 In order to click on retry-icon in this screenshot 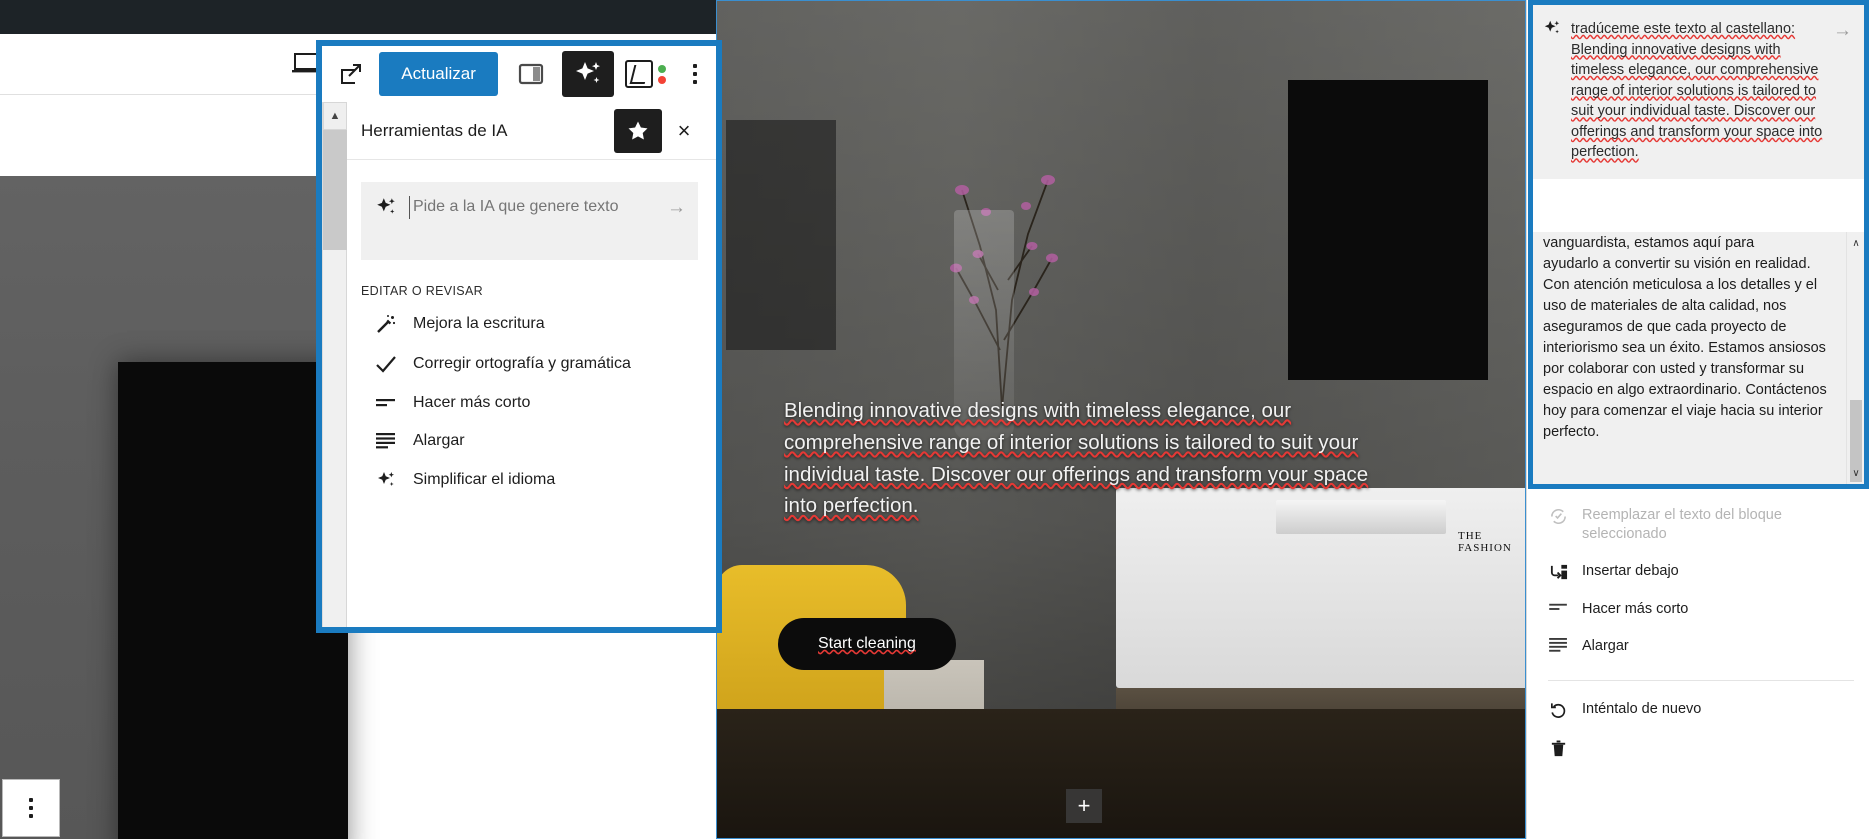, I will do `click(1558, 710)`.